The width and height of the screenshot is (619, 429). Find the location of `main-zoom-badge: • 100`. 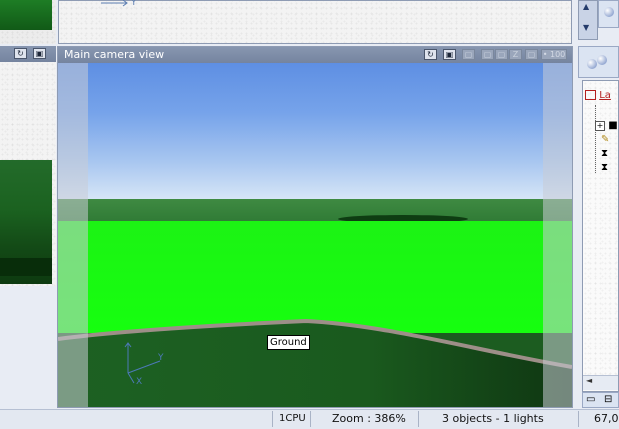

main-zoom-badge: • 100 is located at coordinates (554, 54).